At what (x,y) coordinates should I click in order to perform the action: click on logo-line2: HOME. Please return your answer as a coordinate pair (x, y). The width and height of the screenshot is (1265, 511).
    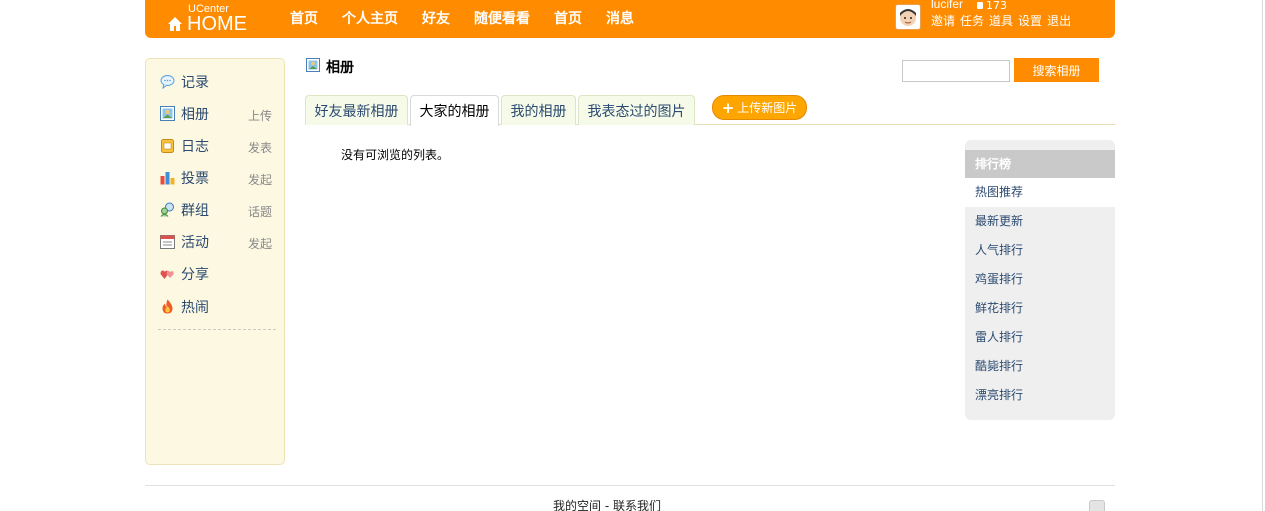
    Looking at the image, I should click on (217, 24).